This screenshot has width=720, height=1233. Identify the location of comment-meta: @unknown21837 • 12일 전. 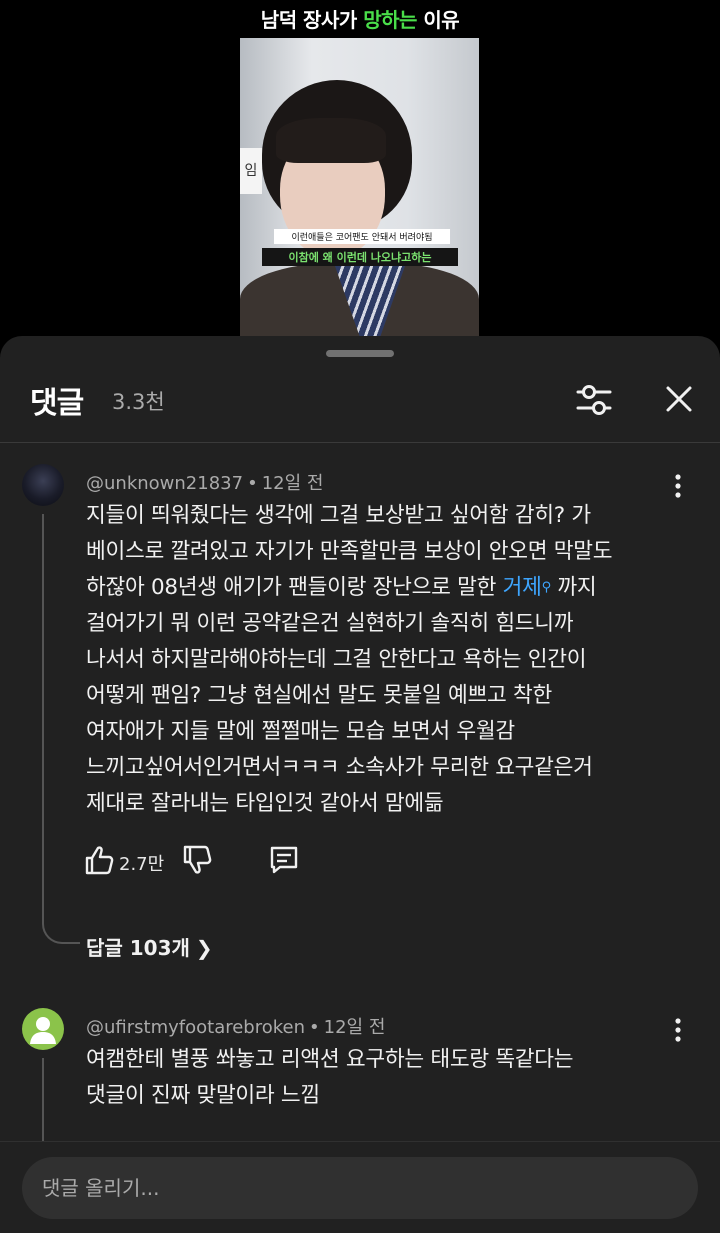
(204, 482).